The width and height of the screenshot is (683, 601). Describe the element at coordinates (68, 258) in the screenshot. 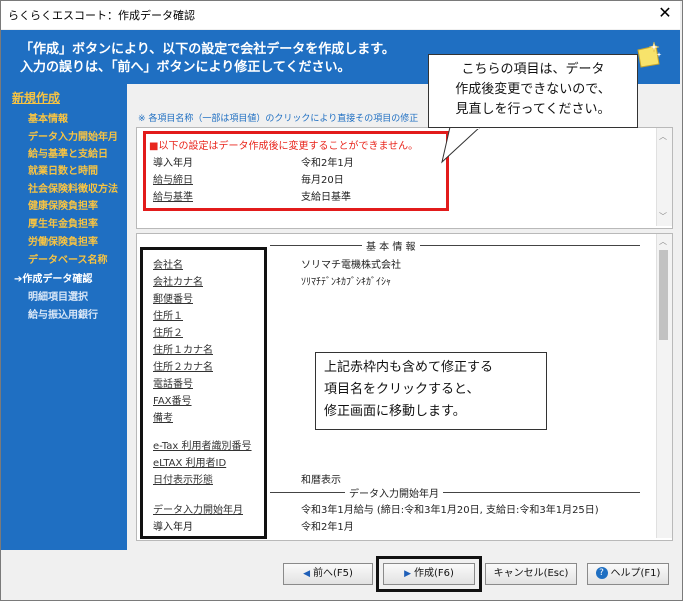

I see `sidebar-item: データベース名称` at that location.